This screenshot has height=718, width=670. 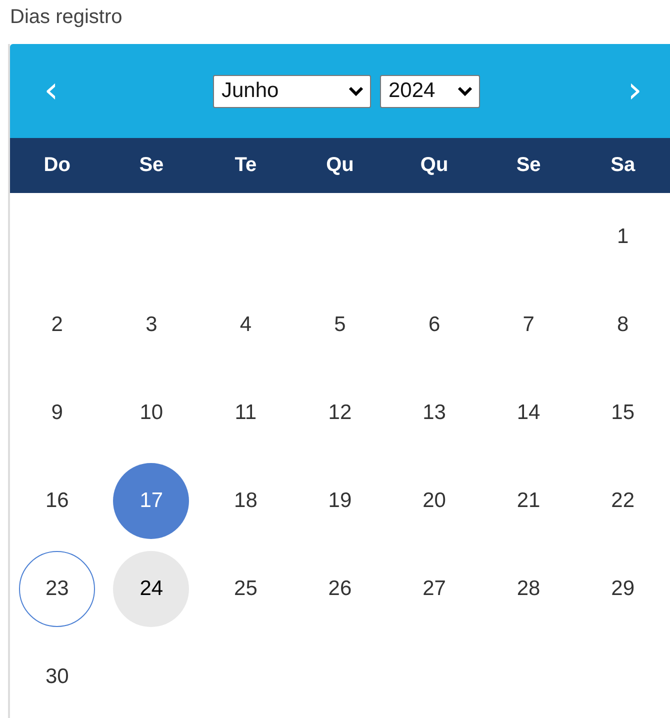 What do you see at coordinates (430, 91) in the screenshot?
I see `year-dropdown: 2024` at bounding box center [430, 91].